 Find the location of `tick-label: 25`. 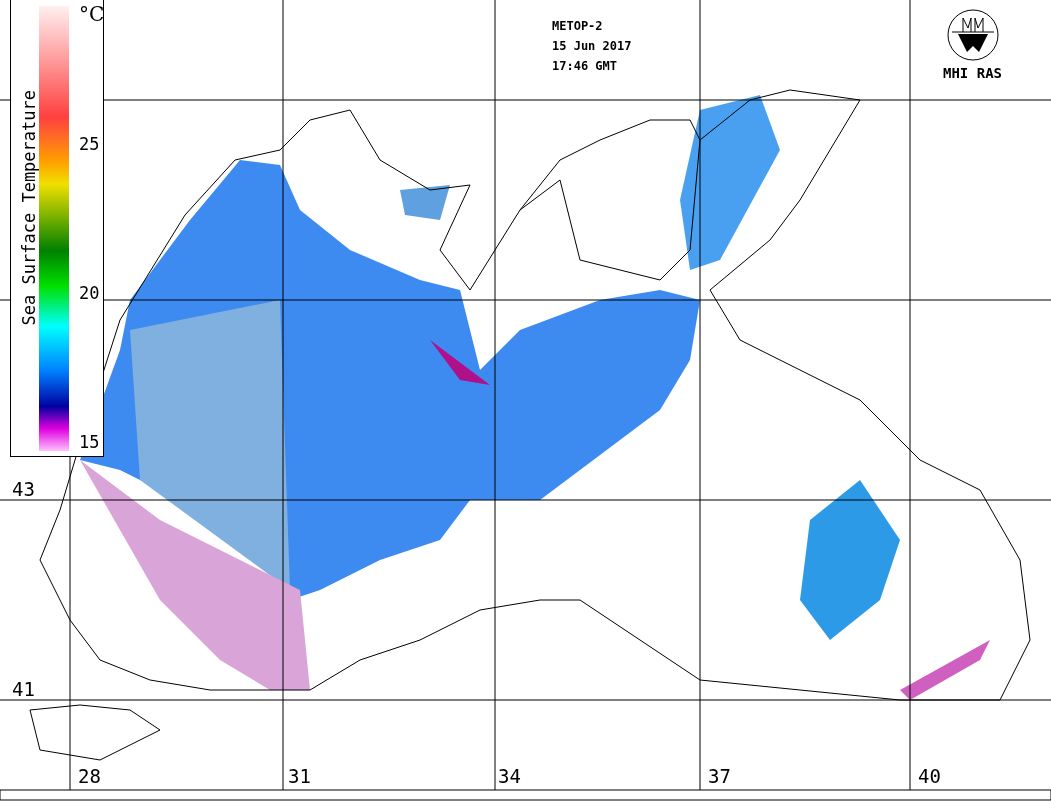

tick-label: 25 is located at coordinates (89, 144).